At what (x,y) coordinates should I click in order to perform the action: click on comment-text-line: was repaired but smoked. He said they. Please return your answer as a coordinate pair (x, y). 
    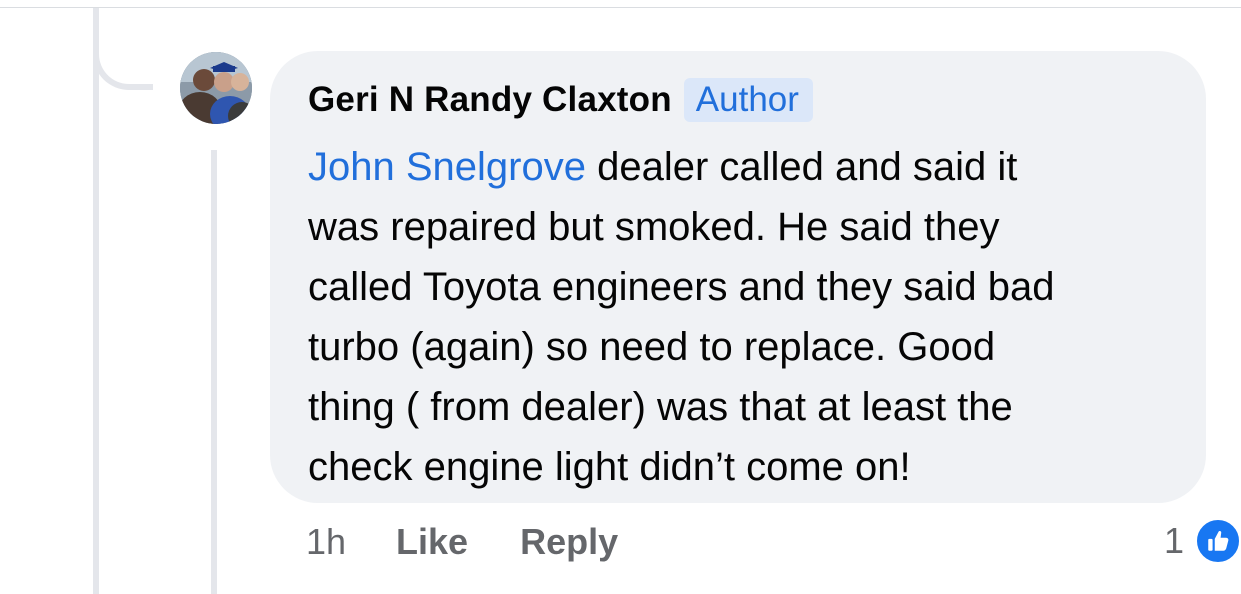
    Looking at the image, I should click on (654, 227).